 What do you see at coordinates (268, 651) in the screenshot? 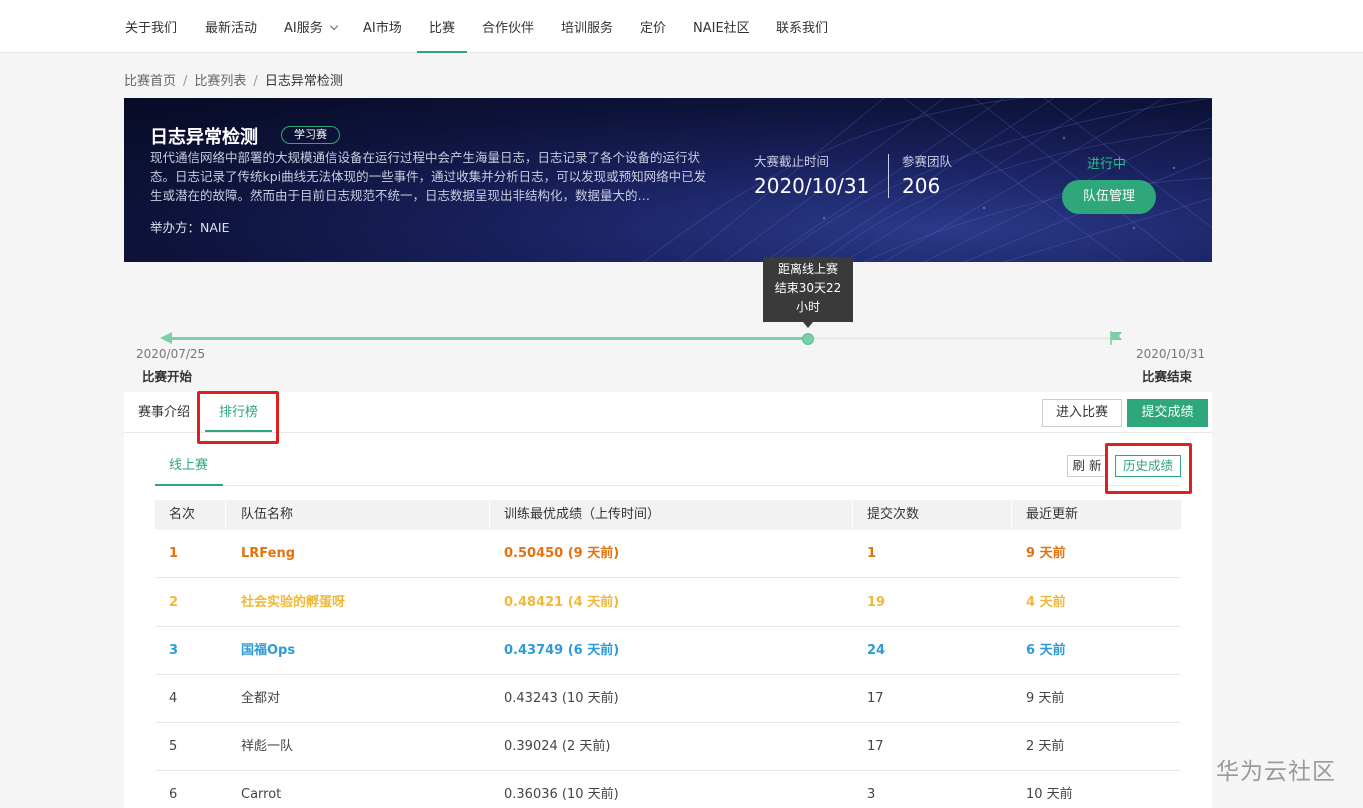
I see `cell-team: 国福Ops` at bounding box center [268, 651].